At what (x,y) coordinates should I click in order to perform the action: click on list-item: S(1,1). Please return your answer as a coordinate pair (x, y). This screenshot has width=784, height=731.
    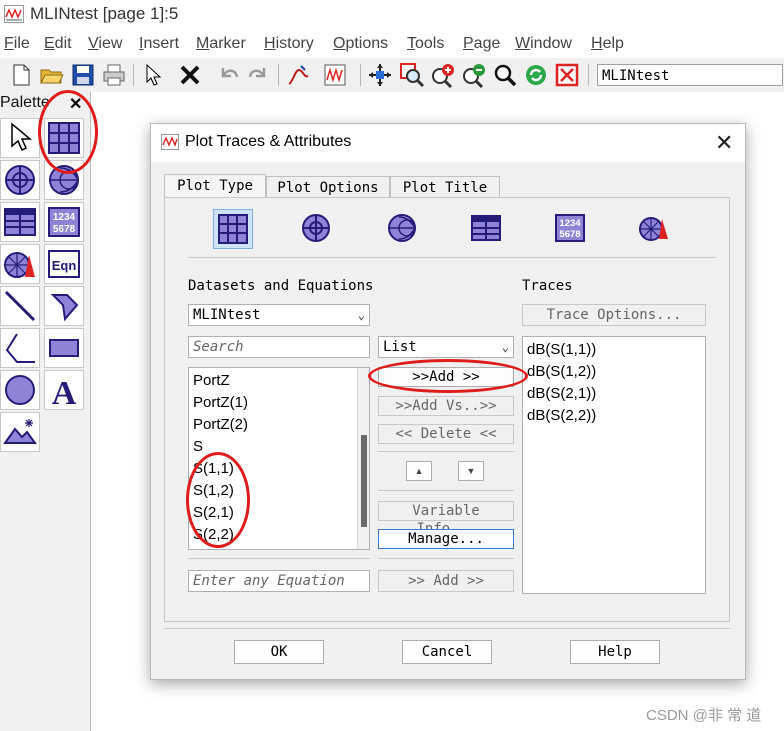
    Looking at the image, I should click on (213, 468).